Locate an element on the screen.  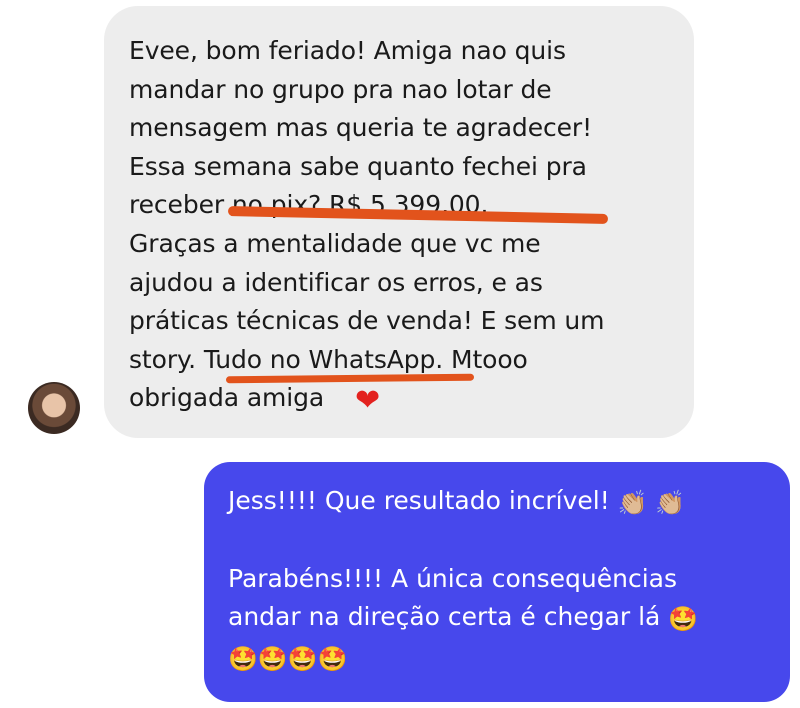
incoming-line: práticas técnicas de venda! E sem um is located at coordinates (367, 321).